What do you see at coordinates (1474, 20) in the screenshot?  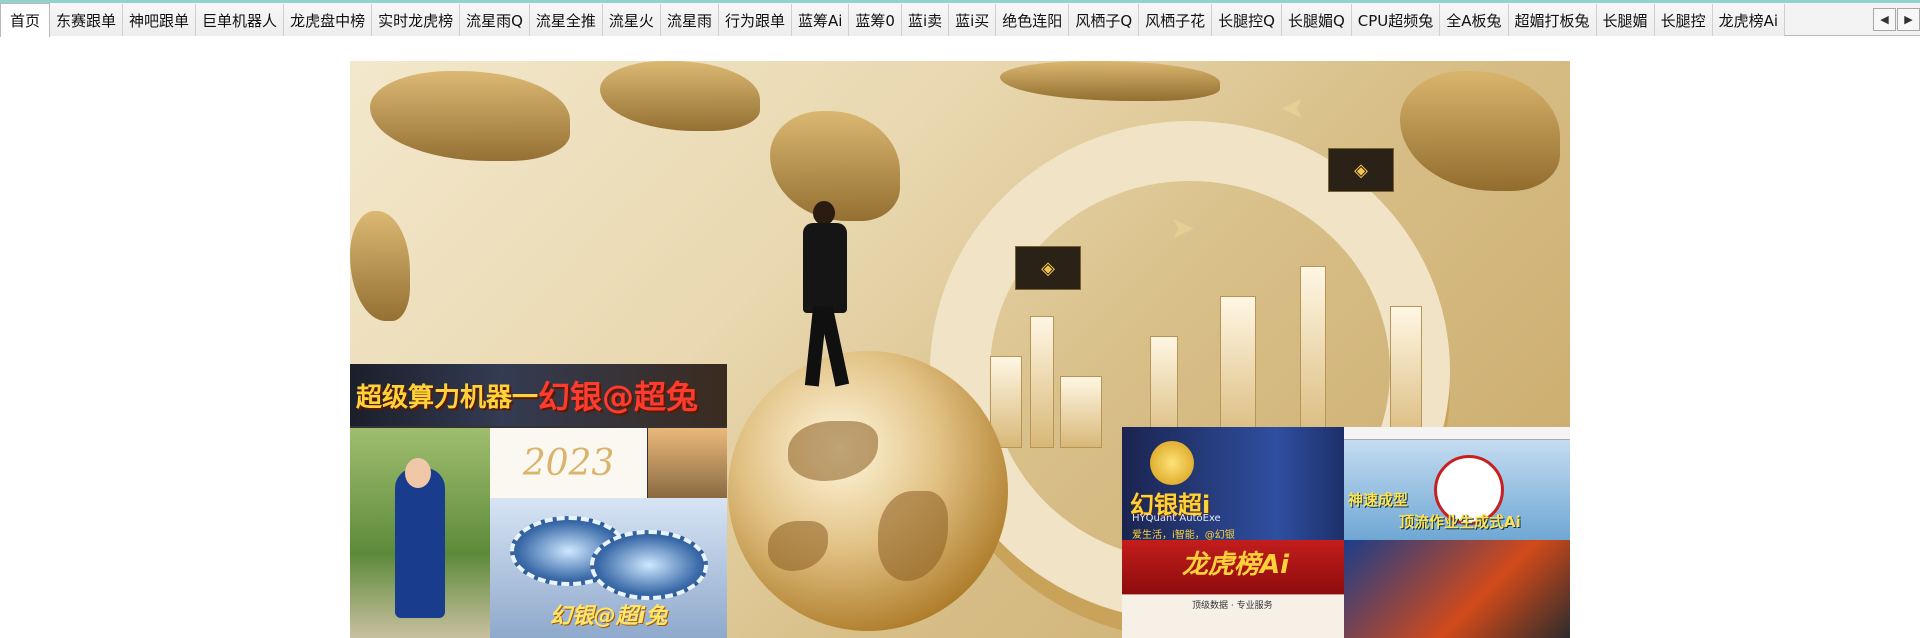 I see `tab-21: 全A板兔` at bounding box center [1474, 20].